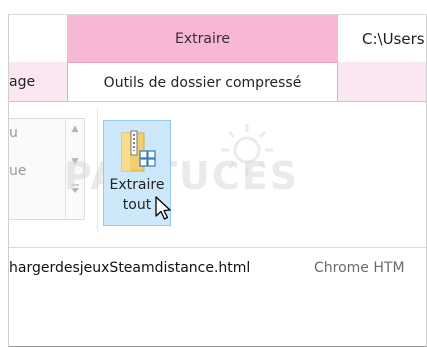 This screenshot has height=347, width=427. What do you see at coordinates (38, 82) in the screenshot?
I see `tab-partage: age` at bounding box center [38, 82].